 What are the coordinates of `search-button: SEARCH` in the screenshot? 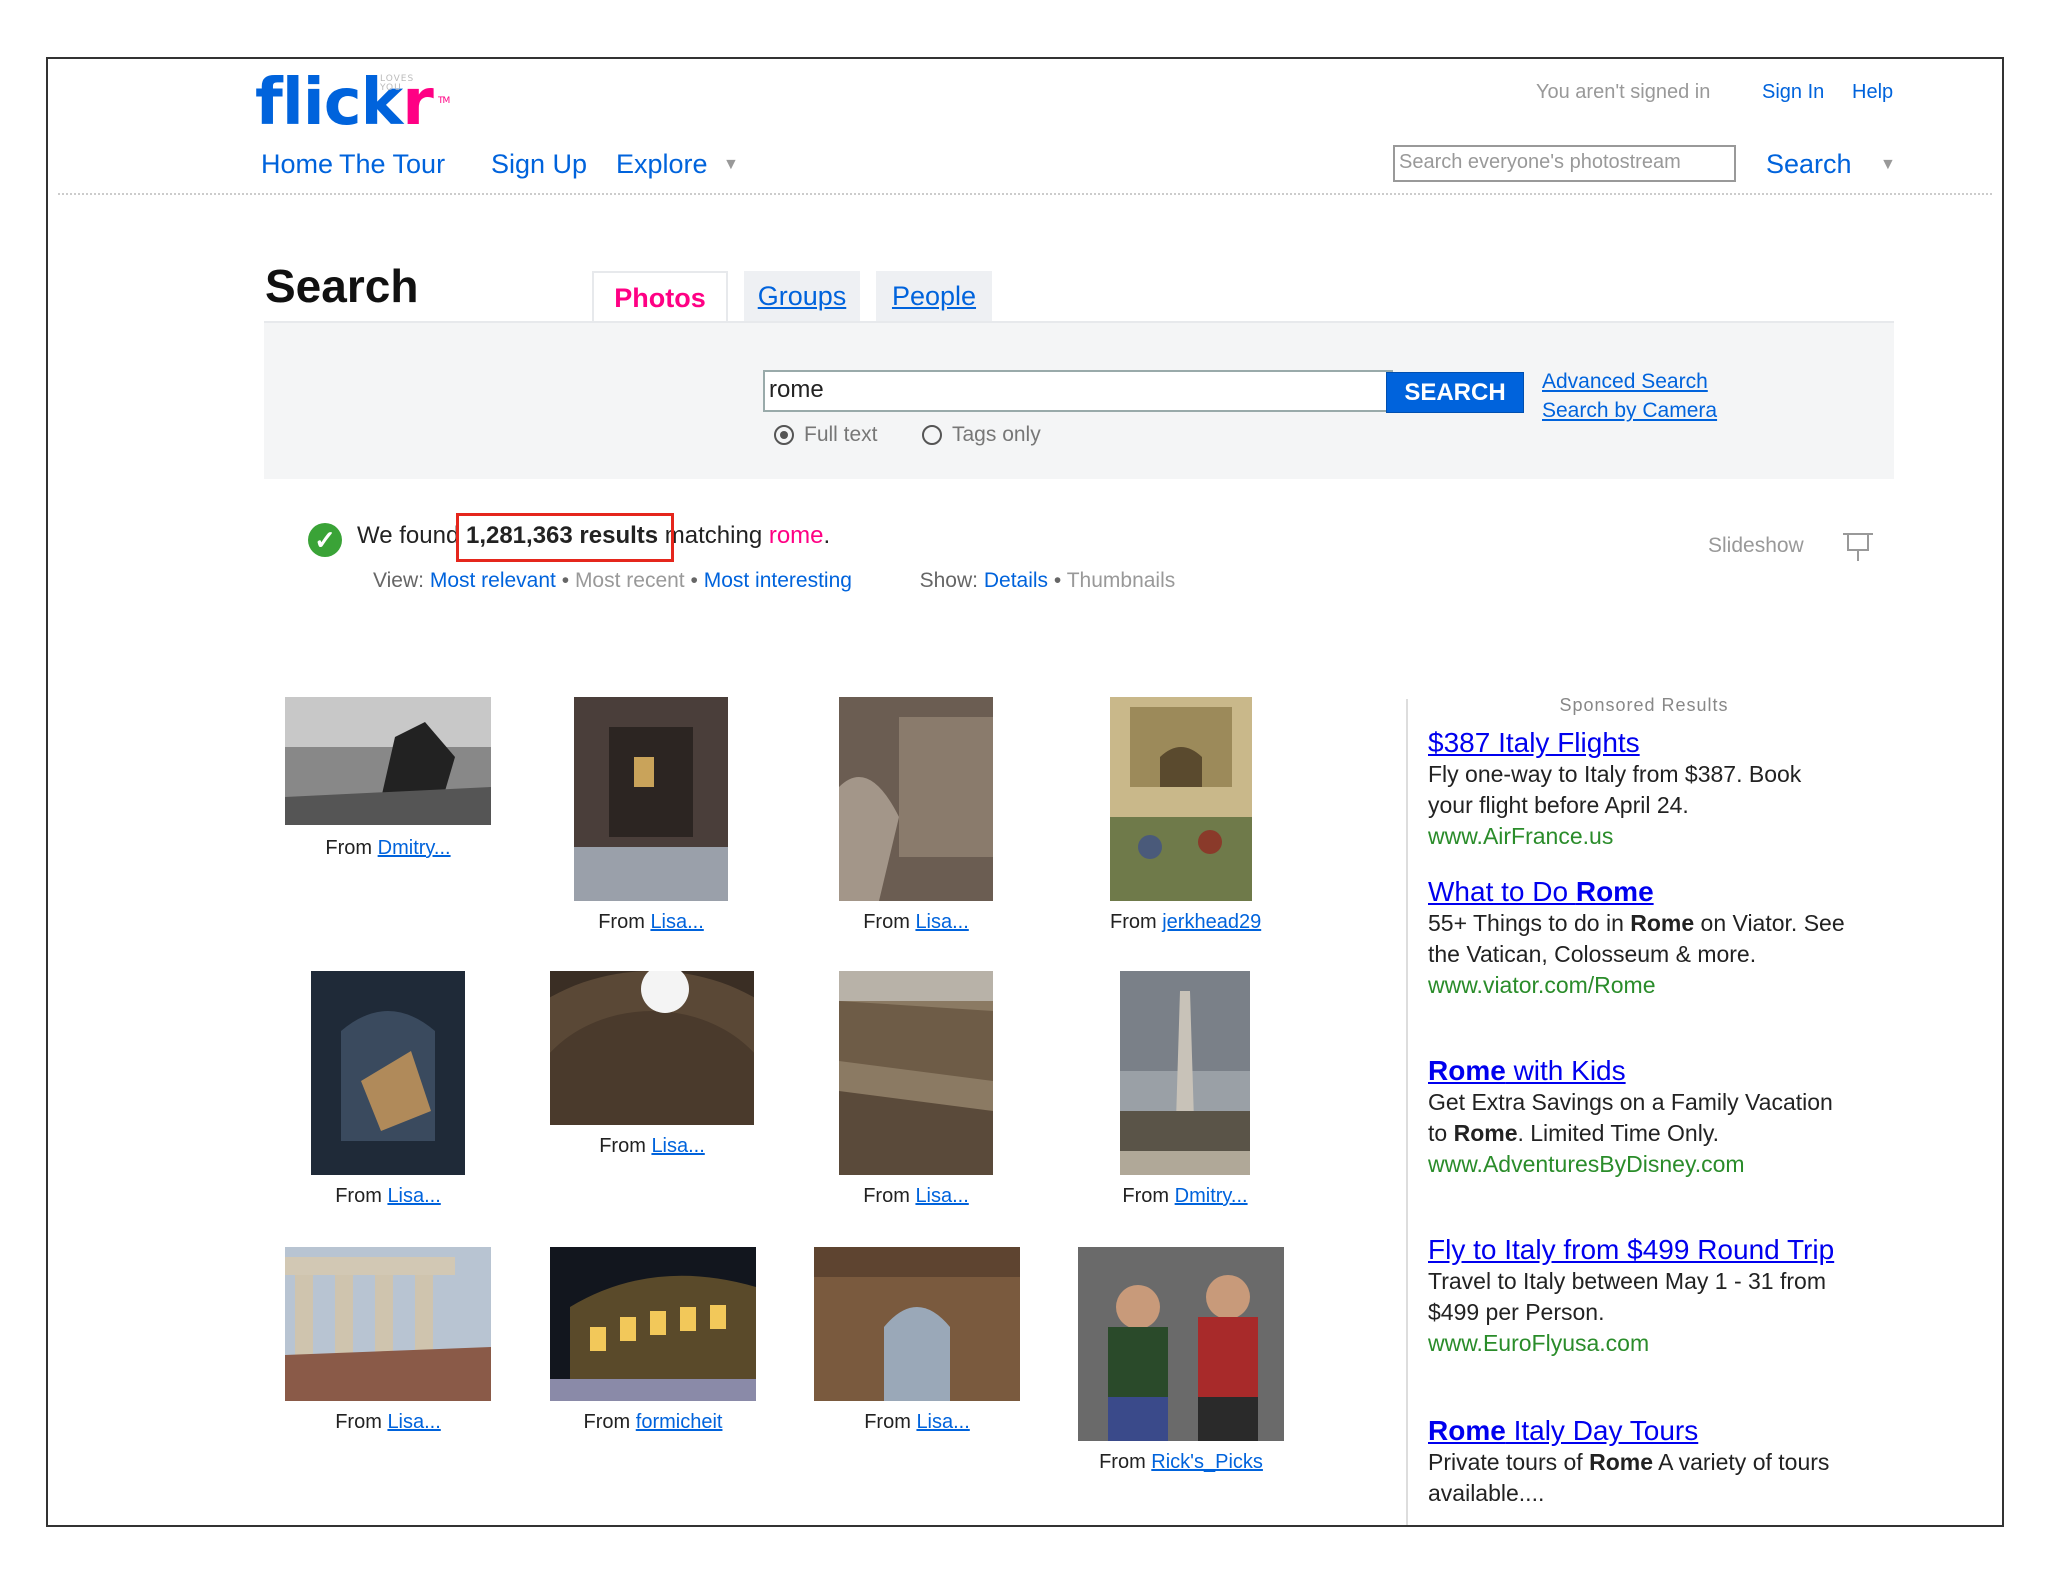 It's located at (1455, 392).